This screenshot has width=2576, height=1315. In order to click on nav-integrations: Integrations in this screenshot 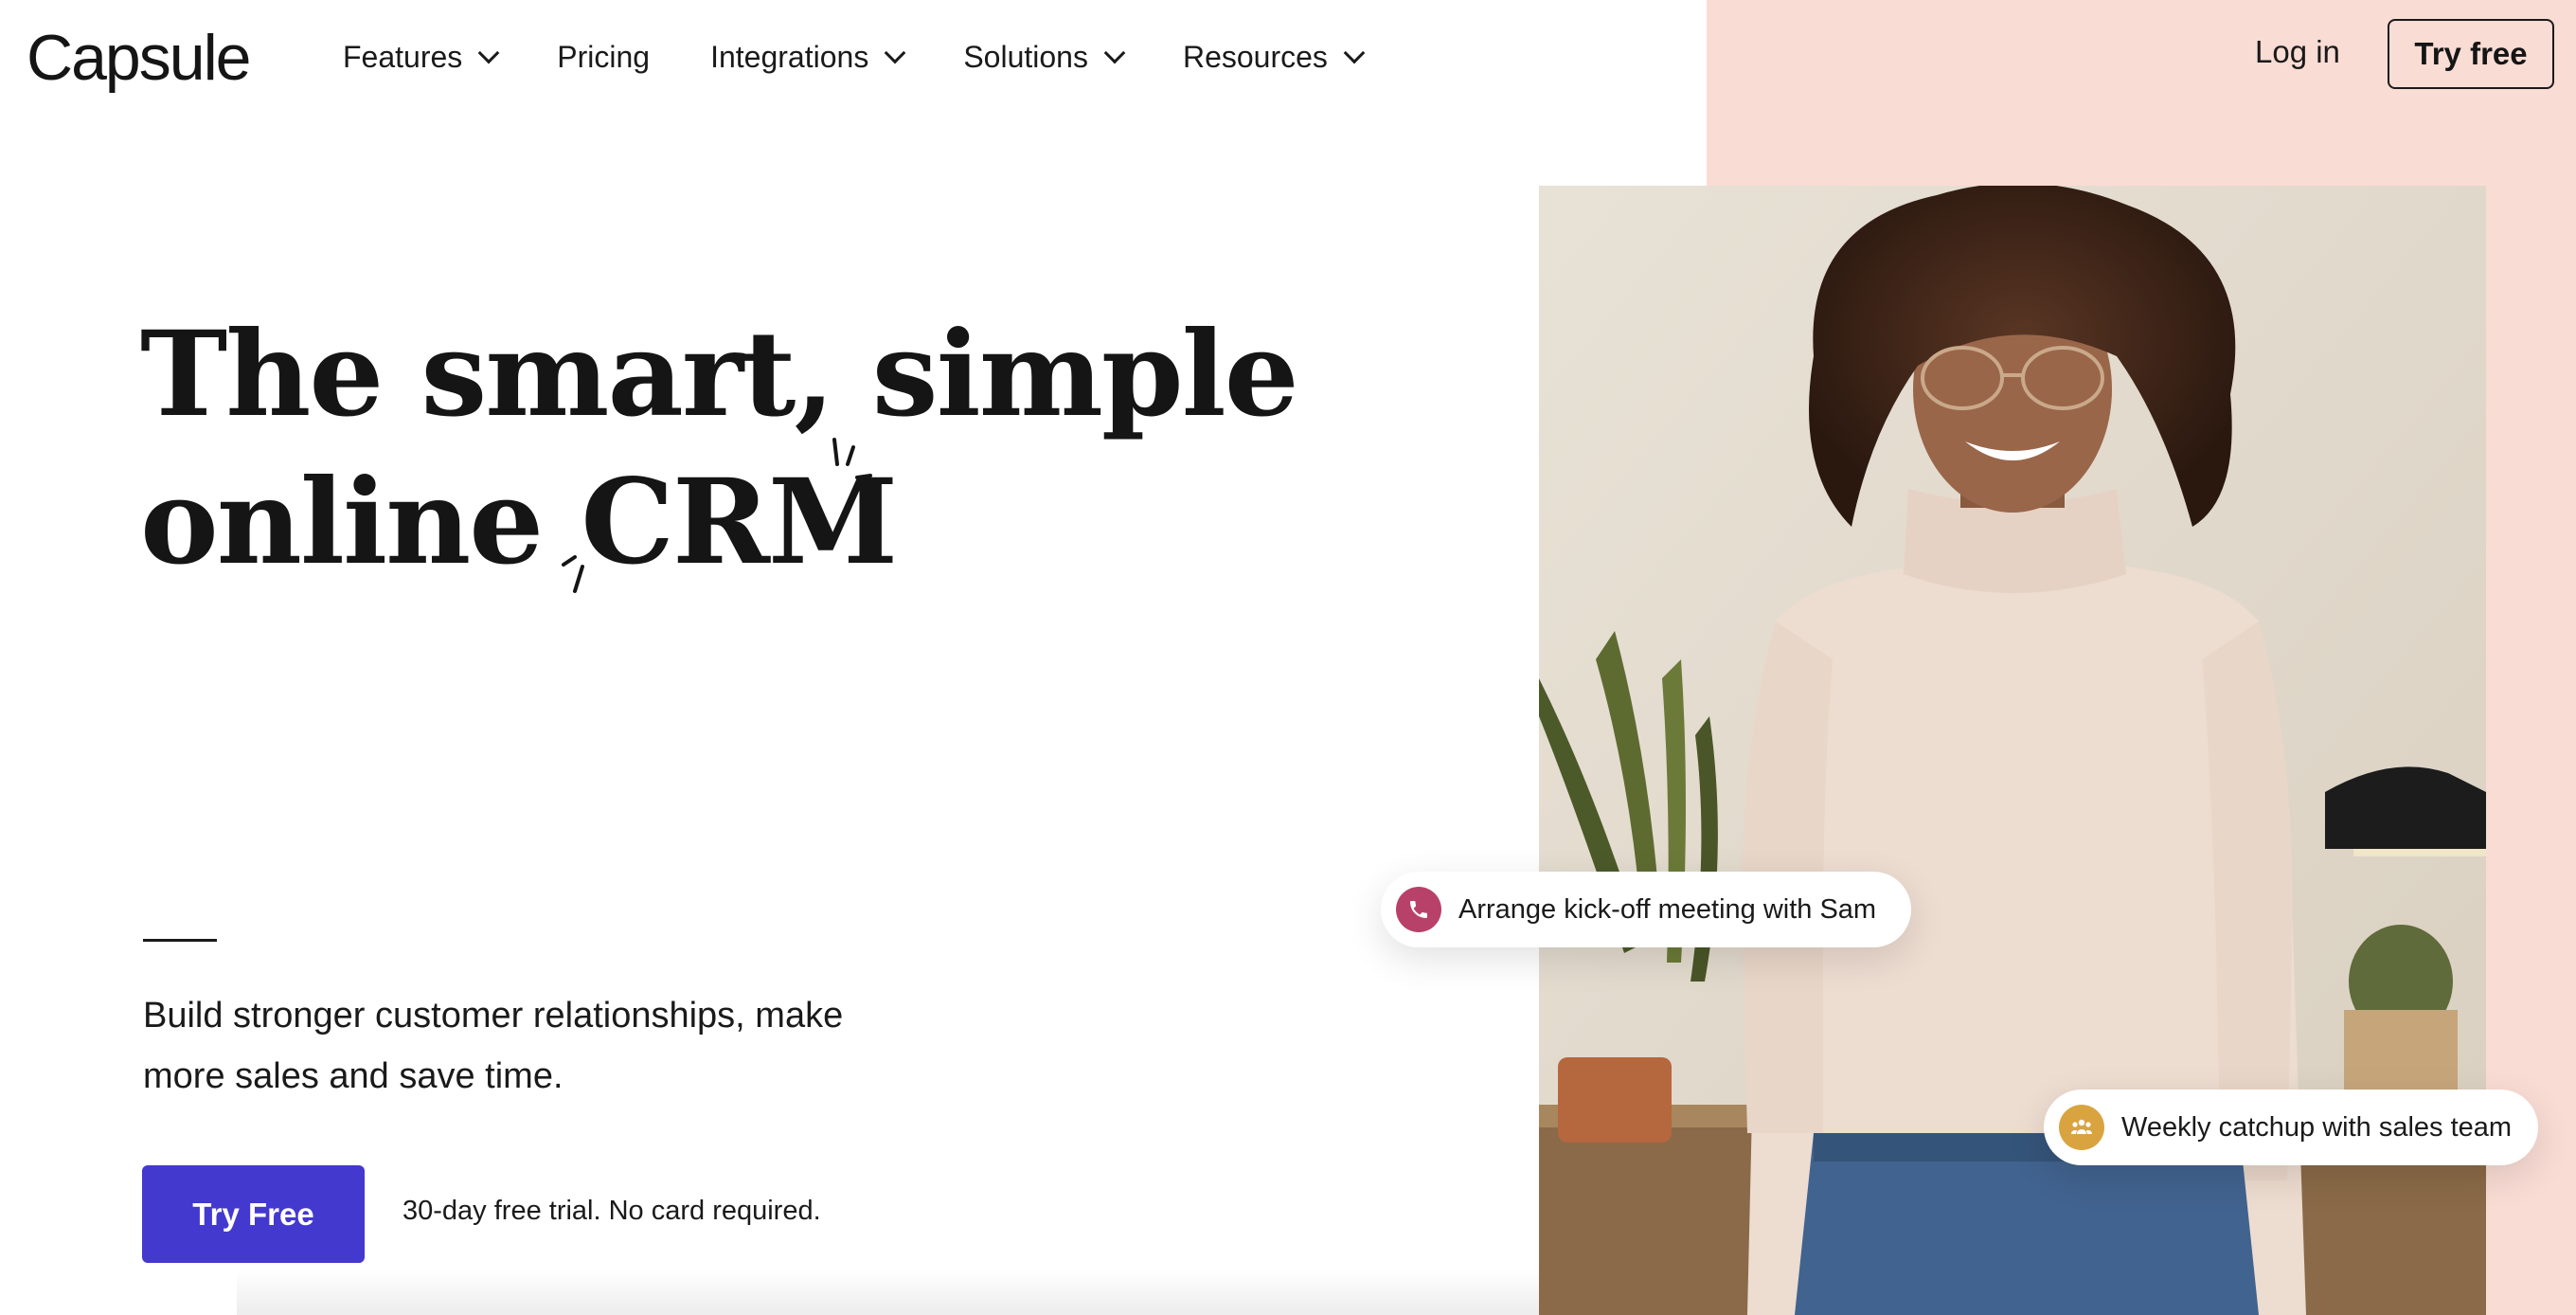, I will do `click(808, 57)`.